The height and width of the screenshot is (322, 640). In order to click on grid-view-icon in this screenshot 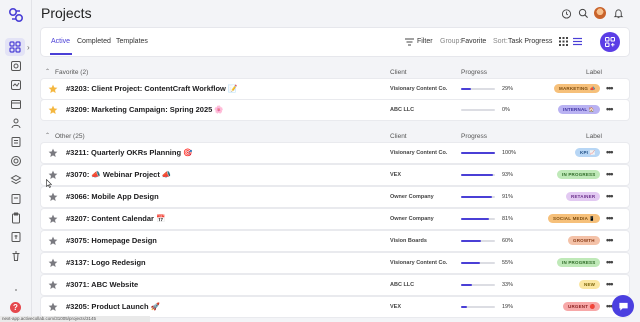, I will do `click(563, 41)`.